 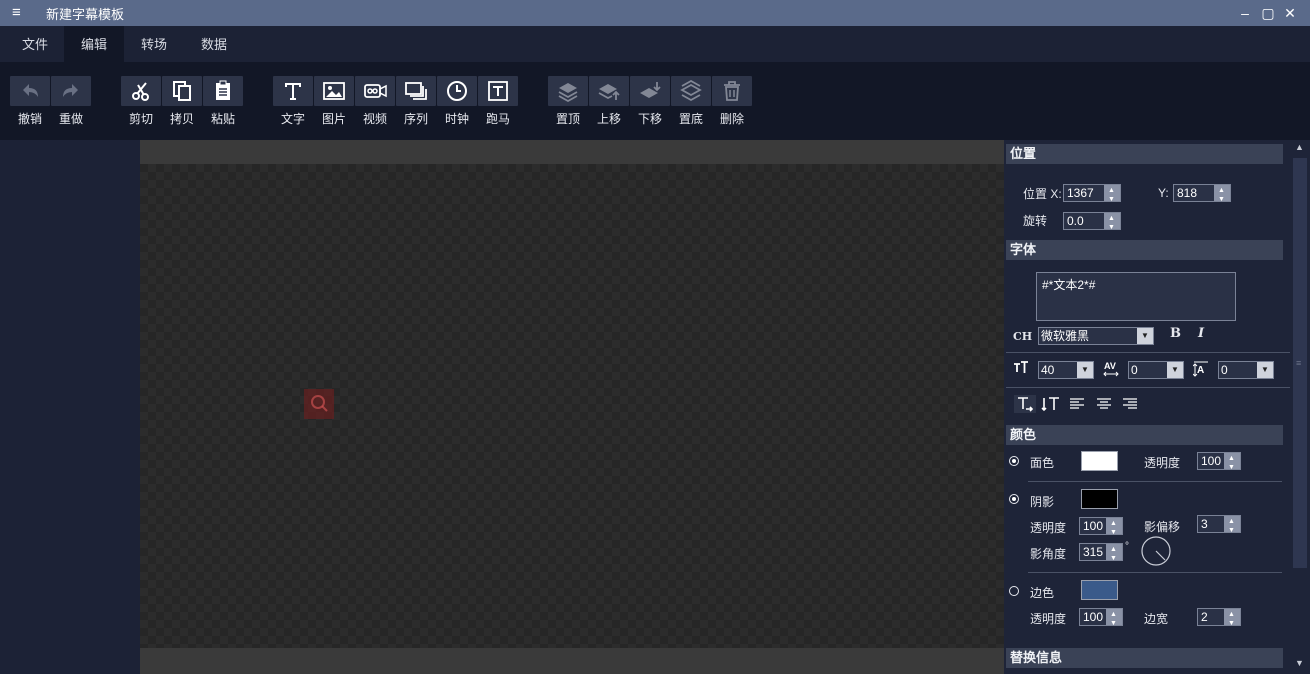 What do you see at coordinates (1156, 370) in the screenshot?
I see `letter-spacing-select: 0 ▼` at bounding box center [1156, 370].